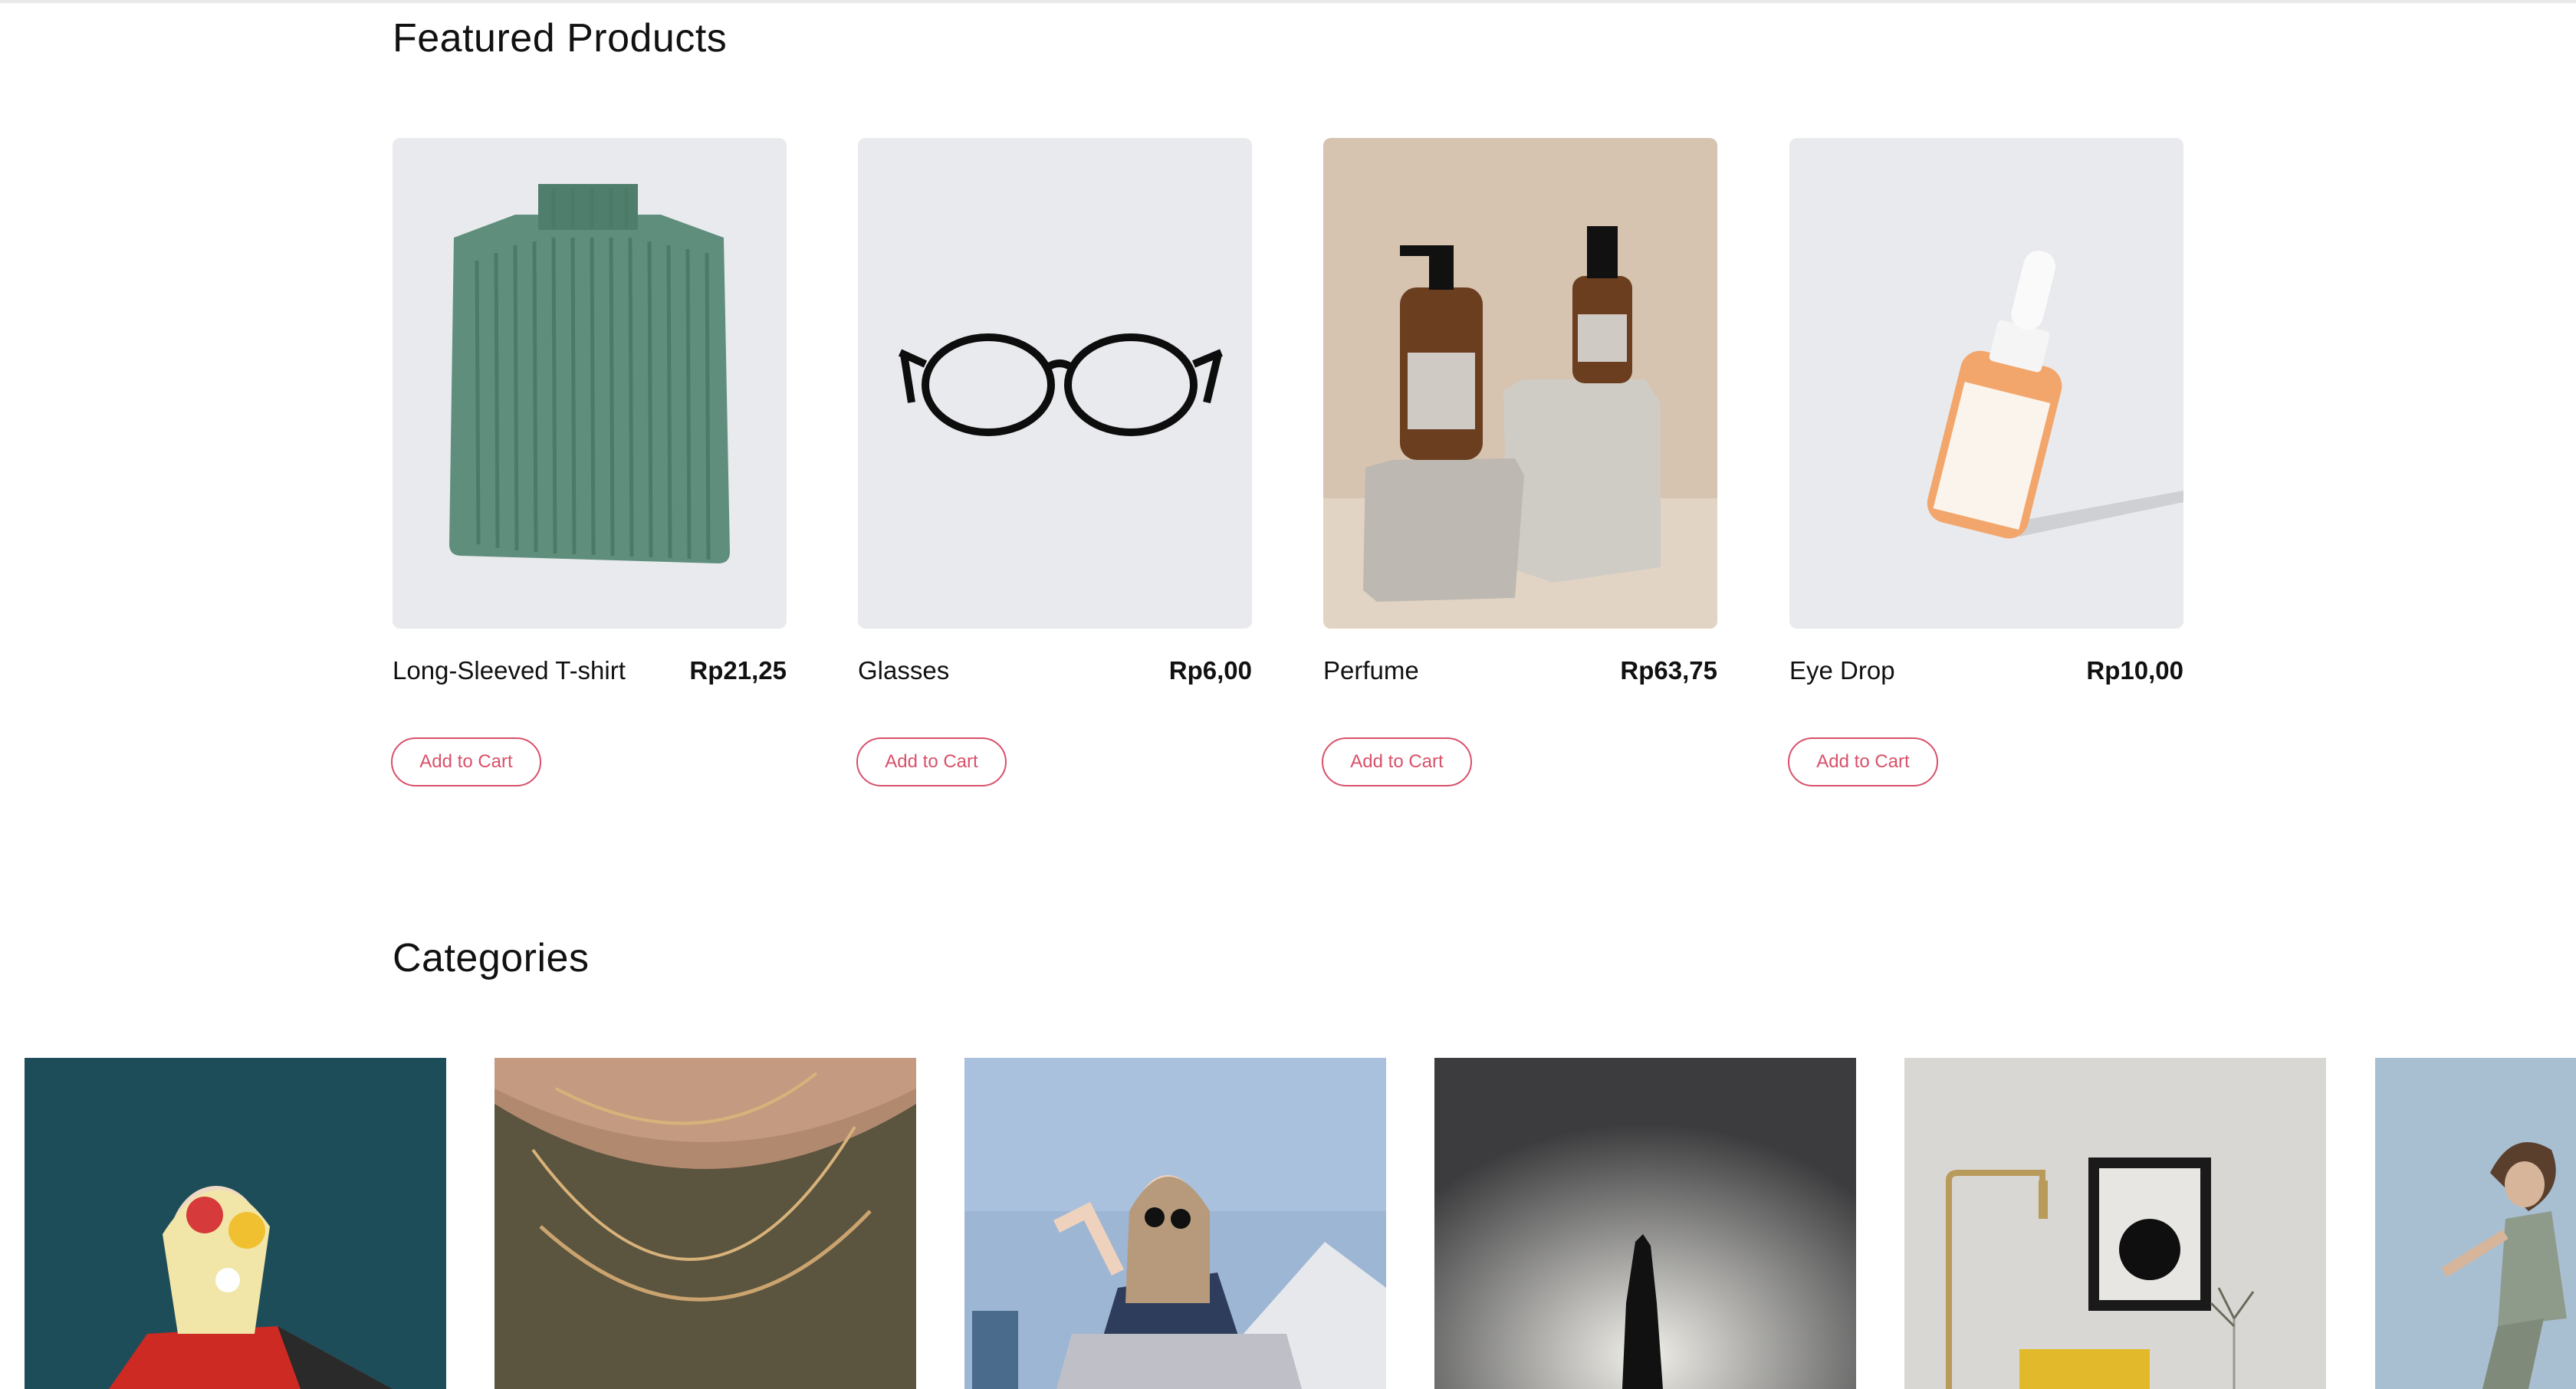 This screenshot has height=1389, width=2576. I want to click on product-price: Rp63,75, so click(1669, 670).